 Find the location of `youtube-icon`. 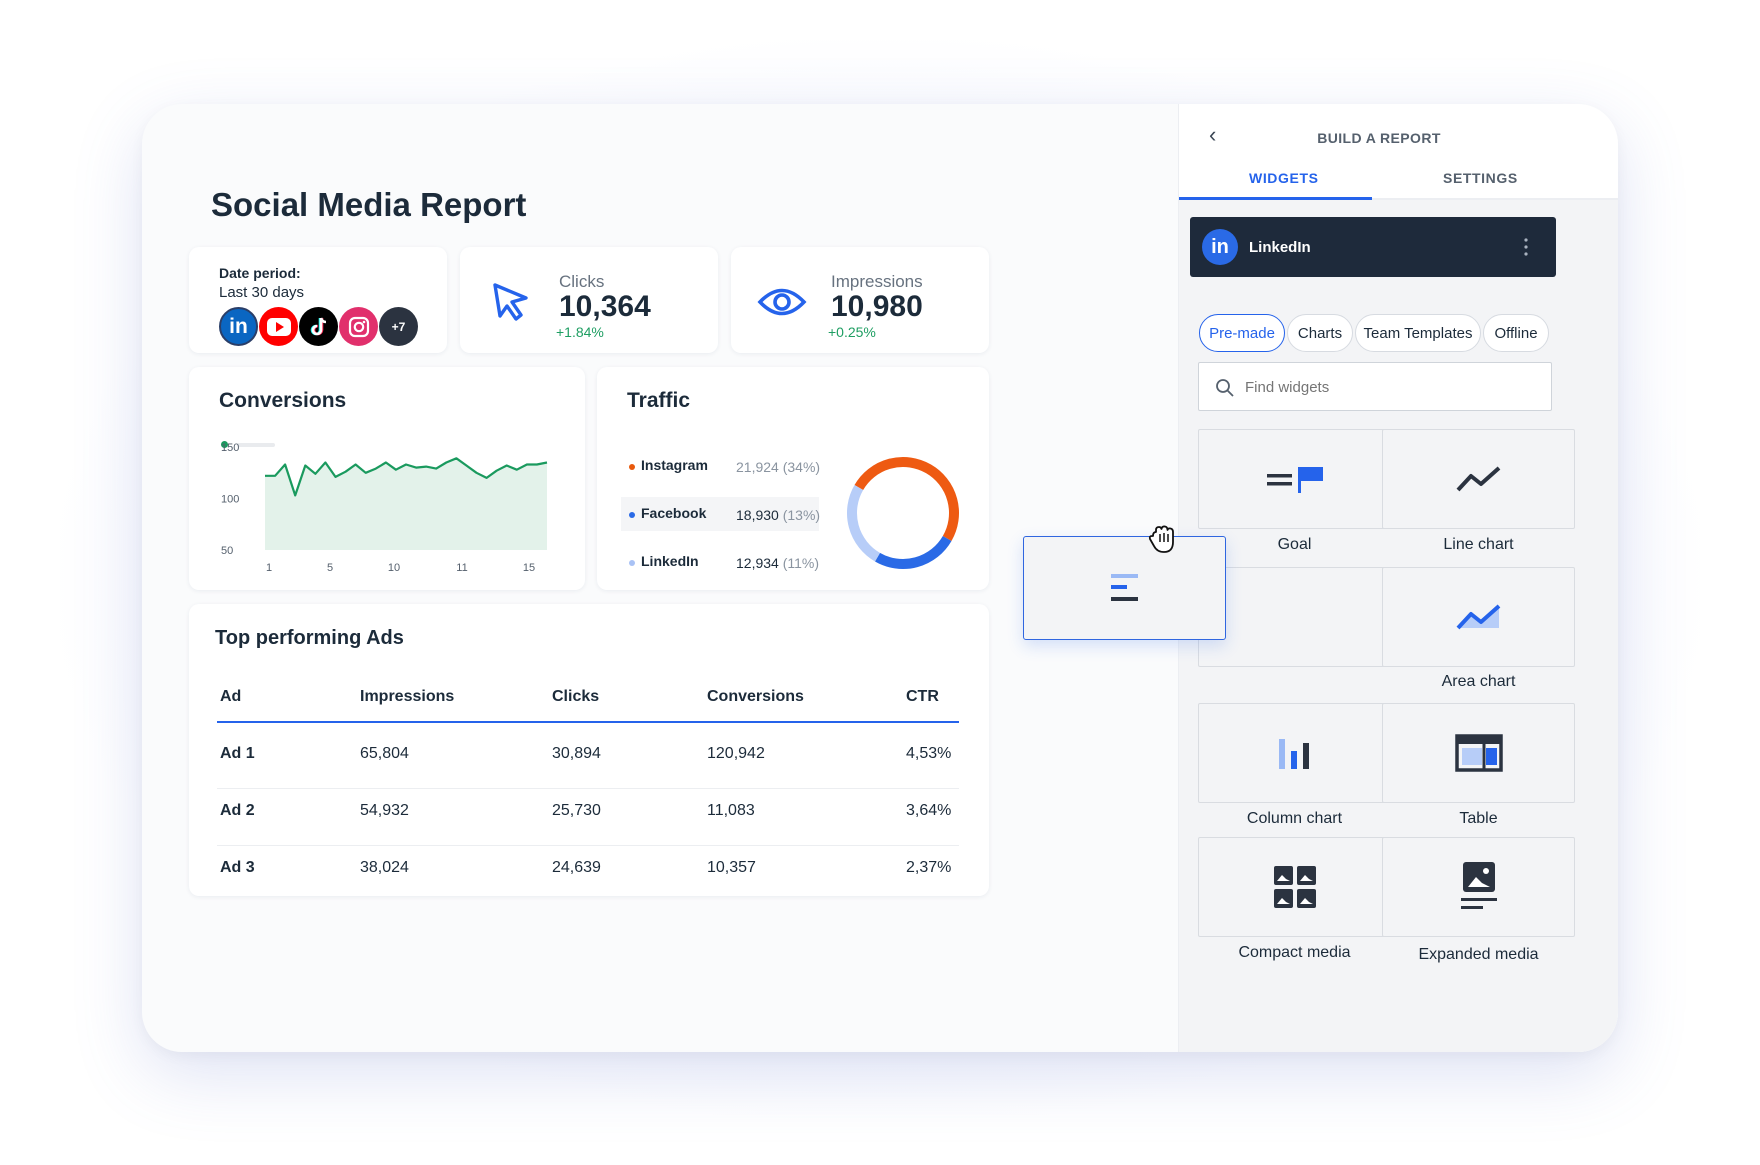

youtube-icon is located at coordinates (278, 326).